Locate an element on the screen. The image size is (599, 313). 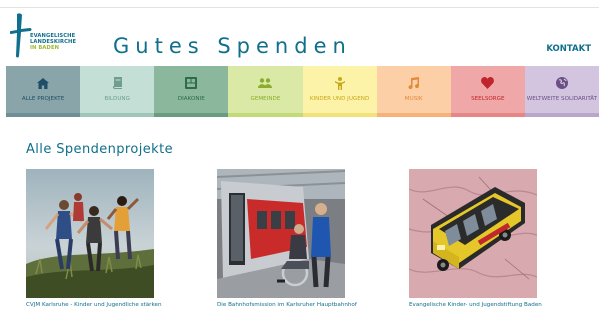
child-icon is located at coordinates (339, 83).